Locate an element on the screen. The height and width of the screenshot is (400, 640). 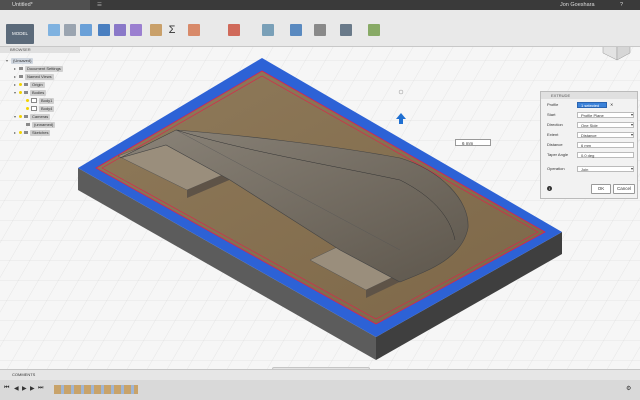
extent-select: Distance is located at coordinates (605, 135).